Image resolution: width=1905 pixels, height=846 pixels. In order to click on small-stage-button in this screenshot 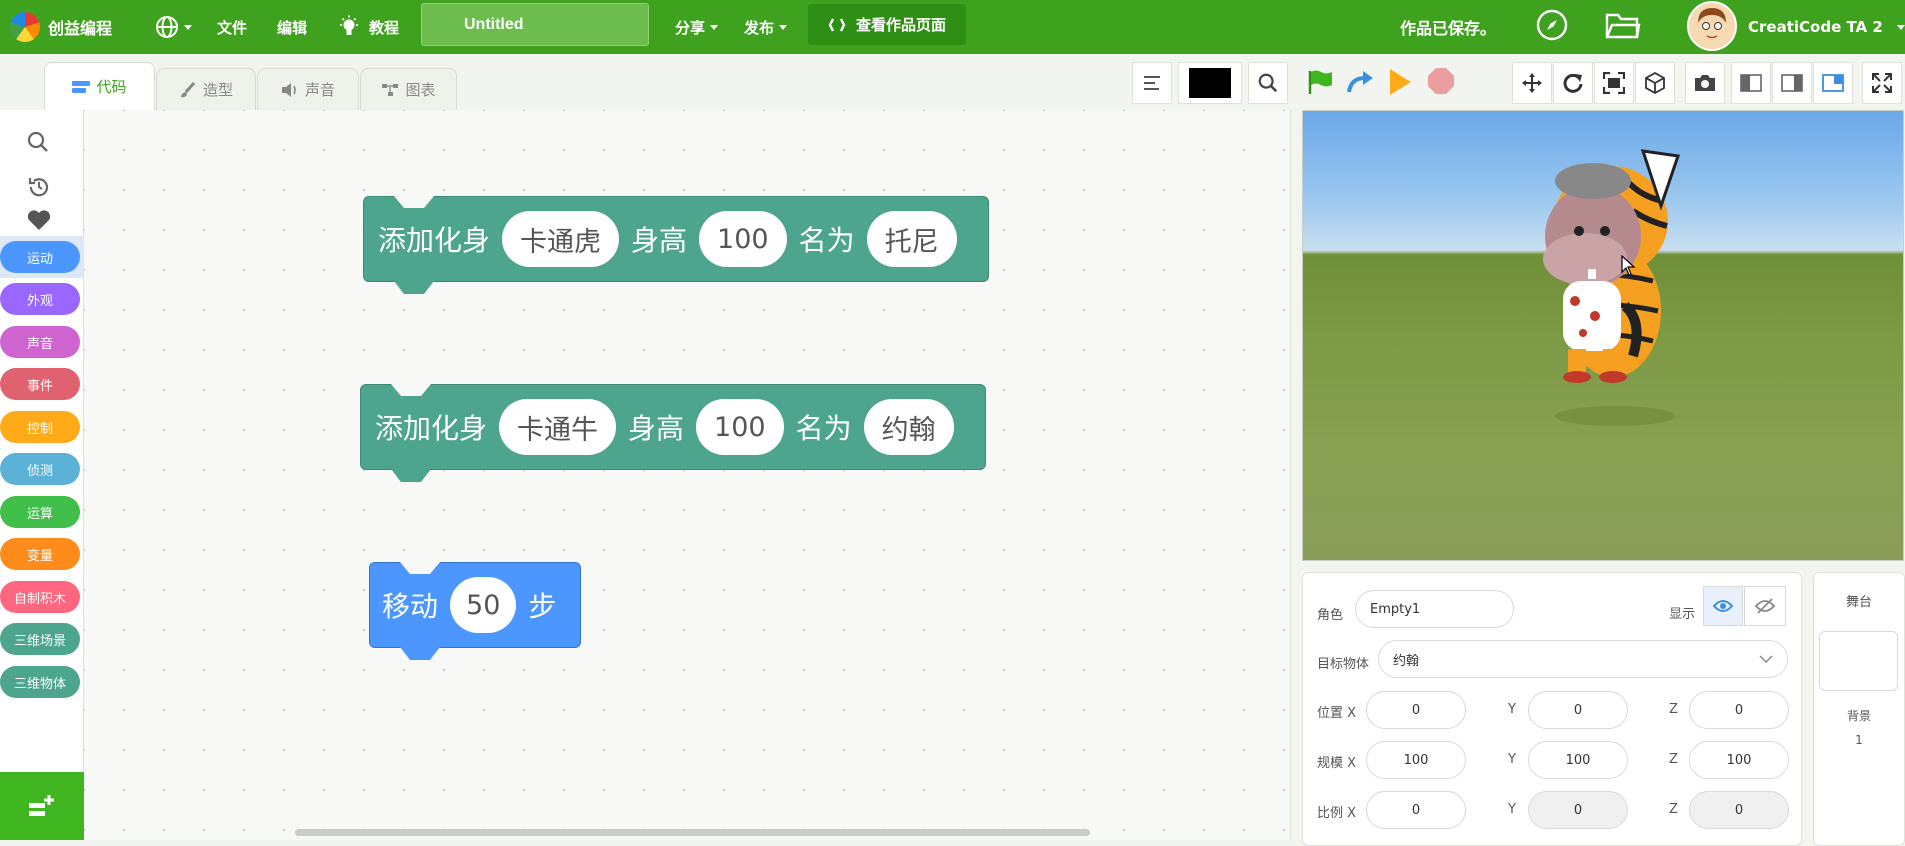, I will do `click(1751, 83)`.